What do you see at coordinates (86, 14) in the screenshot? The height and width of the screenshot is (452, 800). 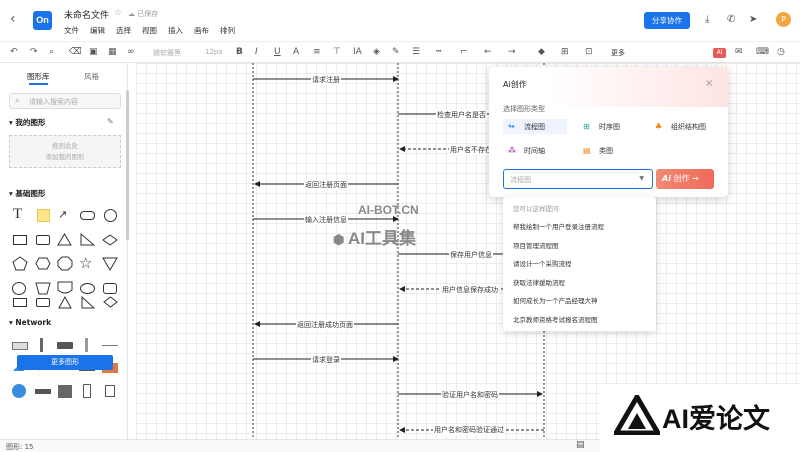 I see `document-title: 未命名文件` at bounding box center [86, 14].